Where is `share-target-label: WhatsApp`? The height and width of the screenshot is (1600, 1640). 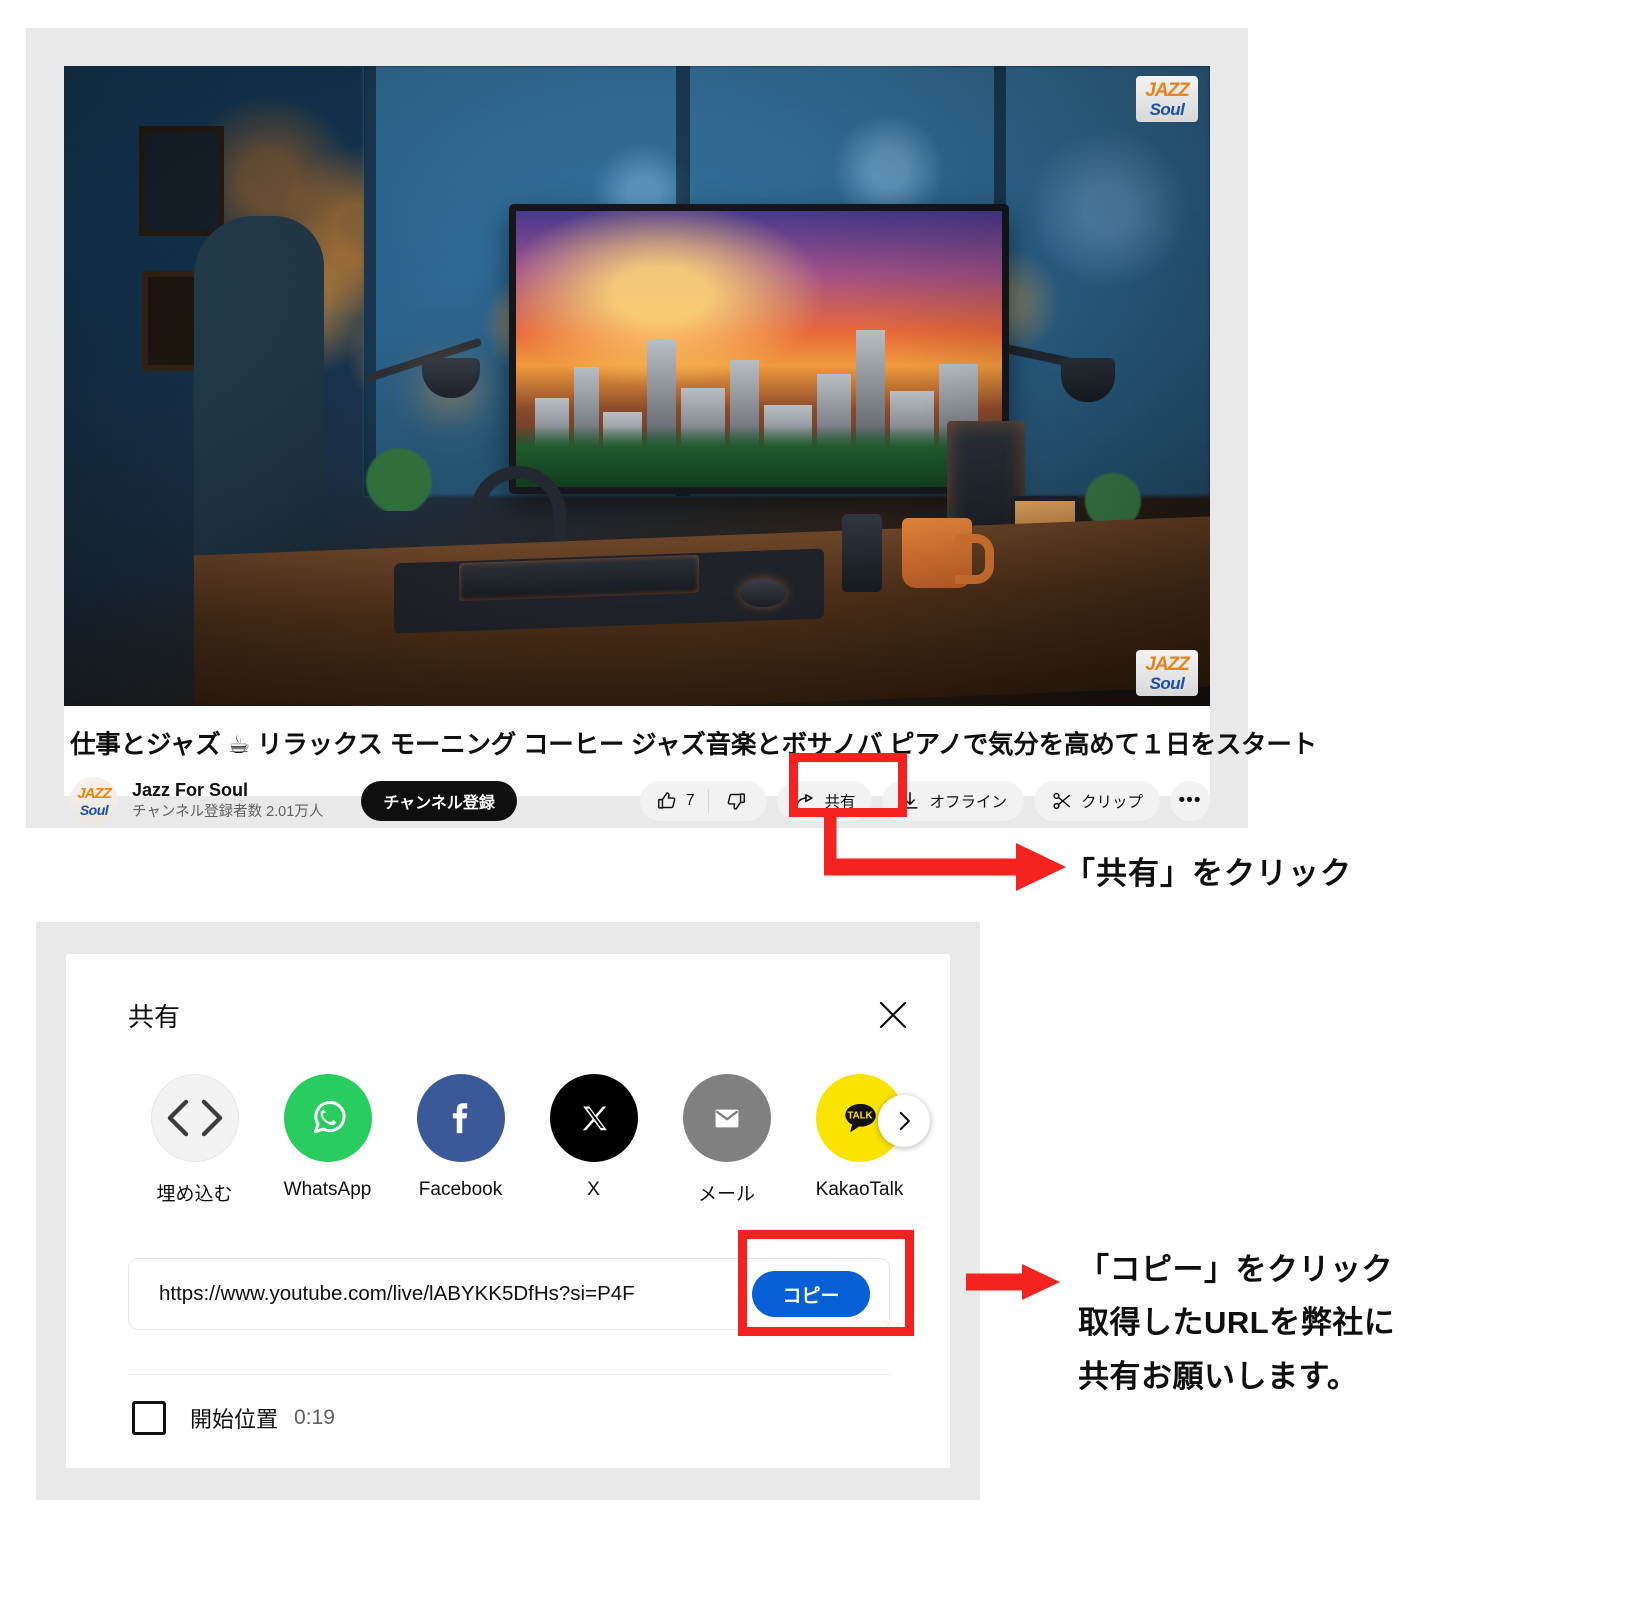
share-target-label: WhatsApp is located at coordinates (327, 1189).